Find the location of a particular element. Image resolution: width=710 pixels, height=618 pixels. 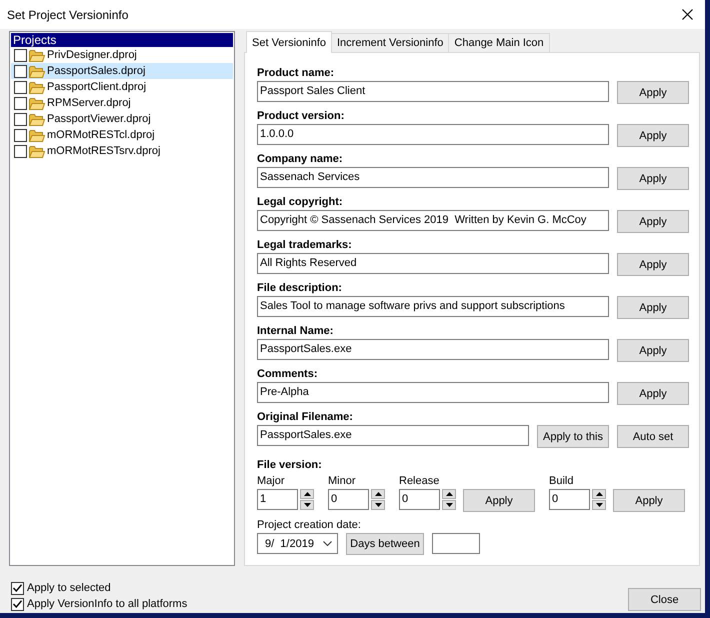

date-picker: 9/ 1/2019 is located at coordinates (297, 543).